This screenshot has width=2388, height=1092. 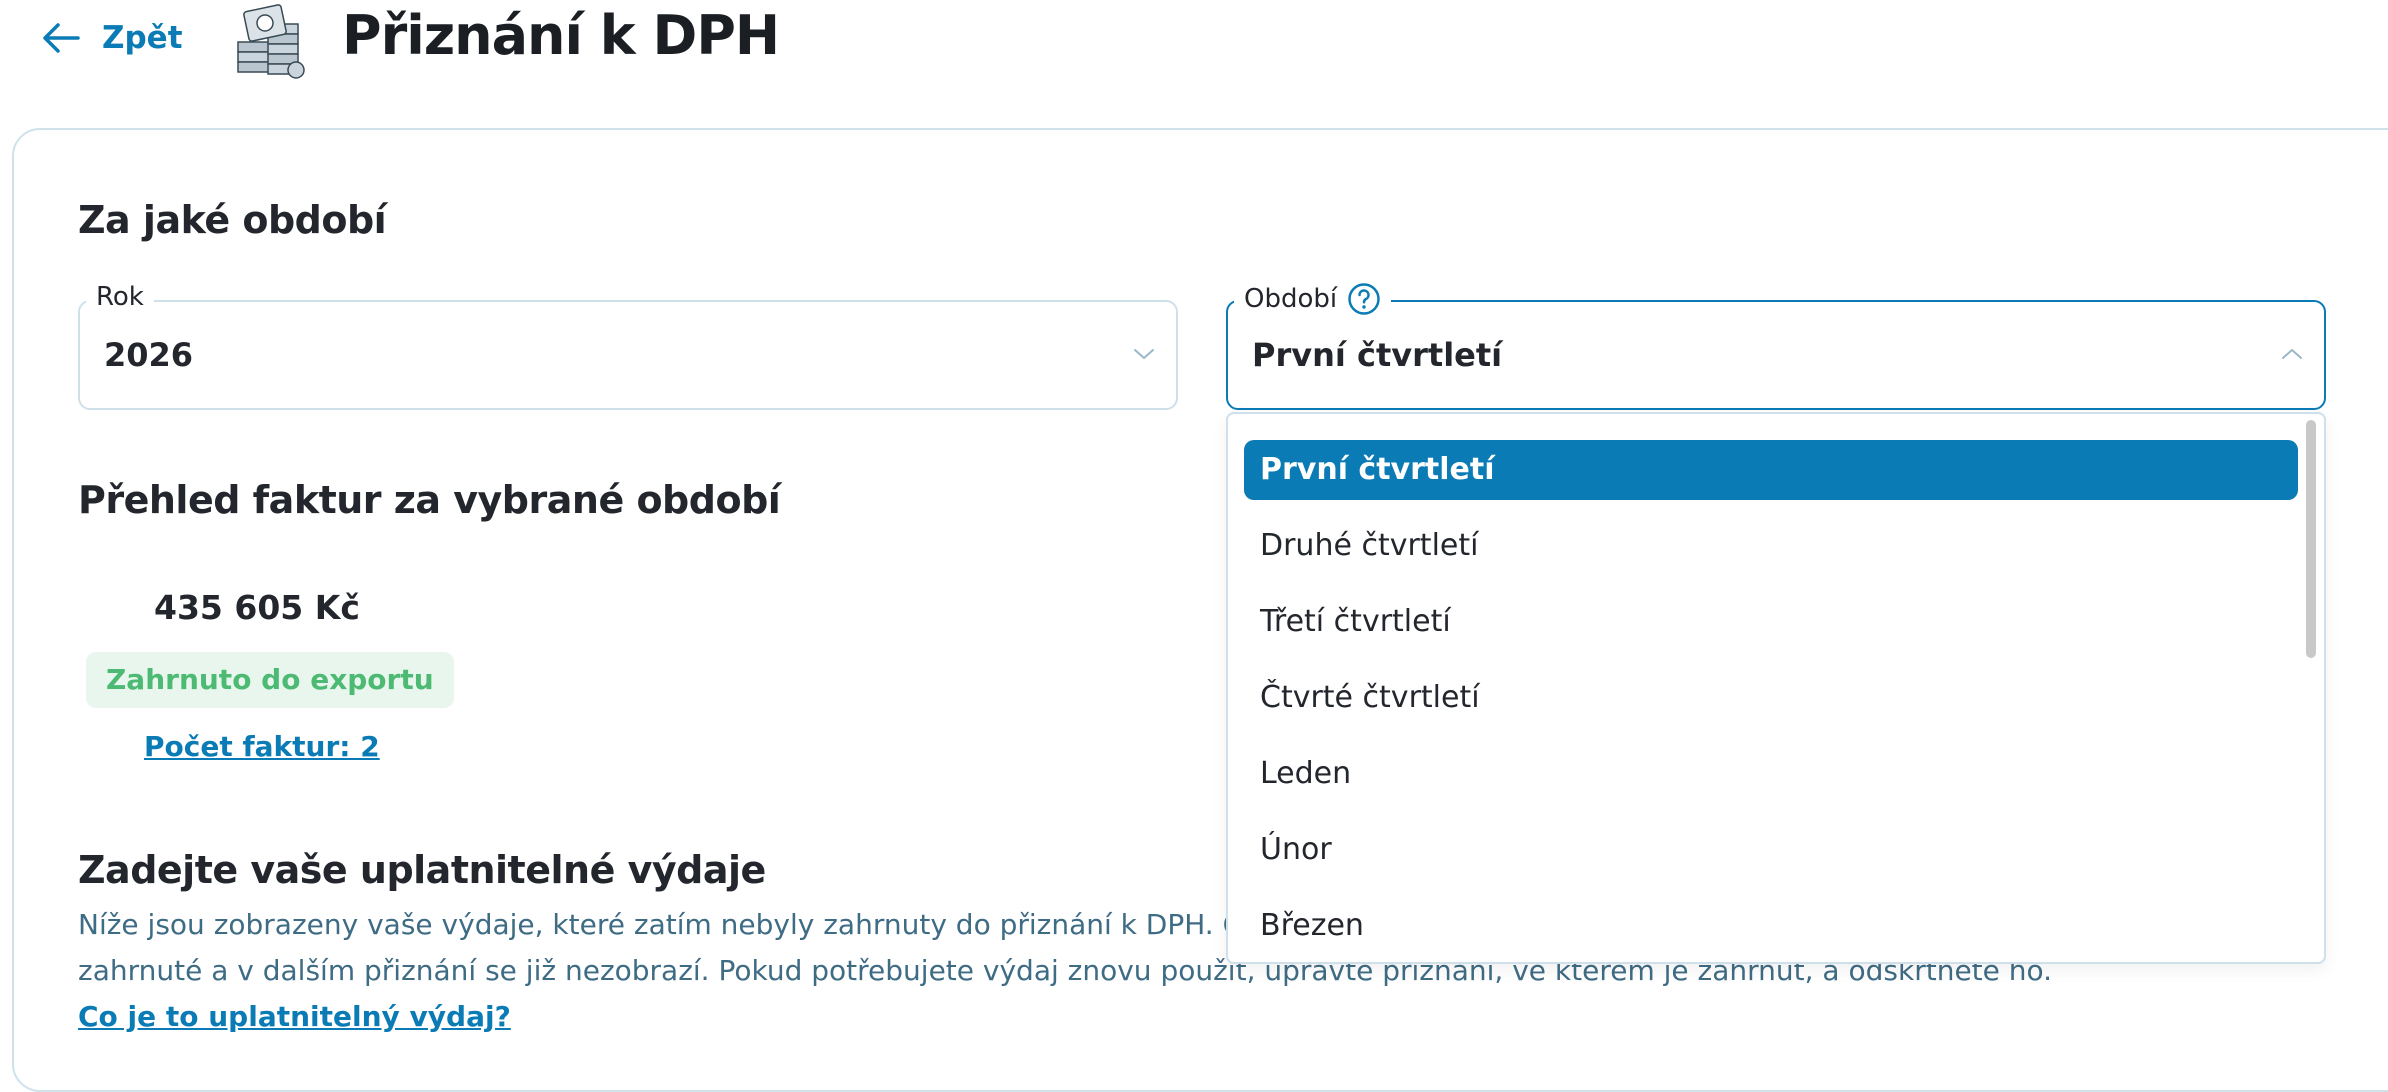 I want to click on period-select: Období První čtvrtletí, so click(x=1776, y=346).